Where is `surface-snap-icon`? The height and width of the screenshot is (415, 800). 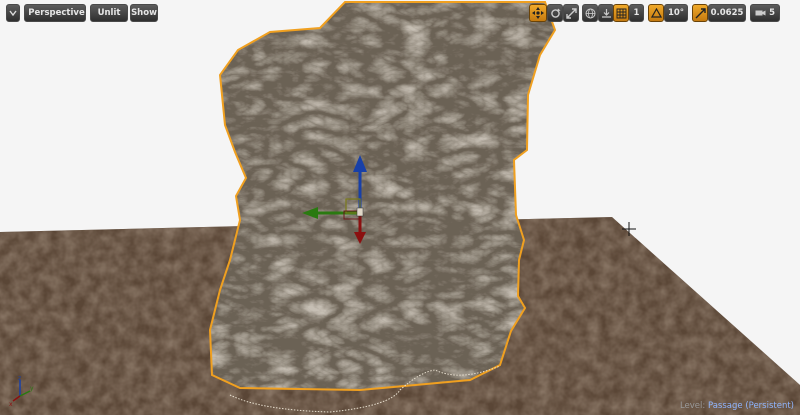 surface-snap-icon is located at coordinates (606, 13).